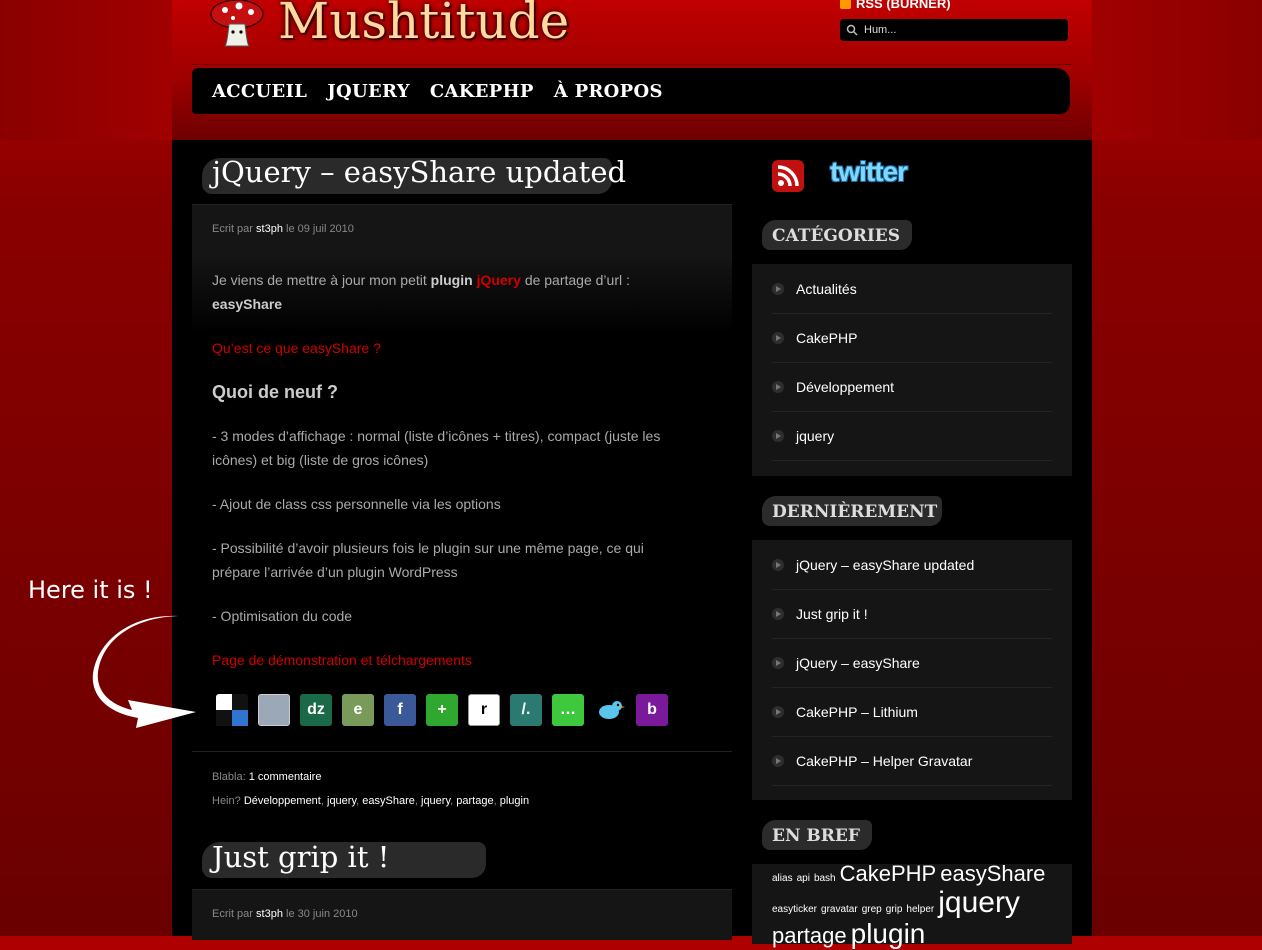 The height and width of the screenshot is (950, 1262). I want to click on annotation-arrow-icon, so click(144, 671).